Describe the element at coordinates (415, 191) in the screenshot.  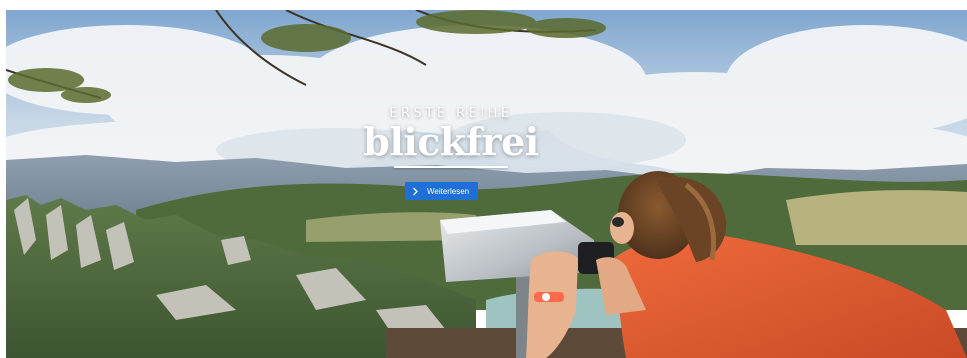
I see `chevron-right-icon` at that location.